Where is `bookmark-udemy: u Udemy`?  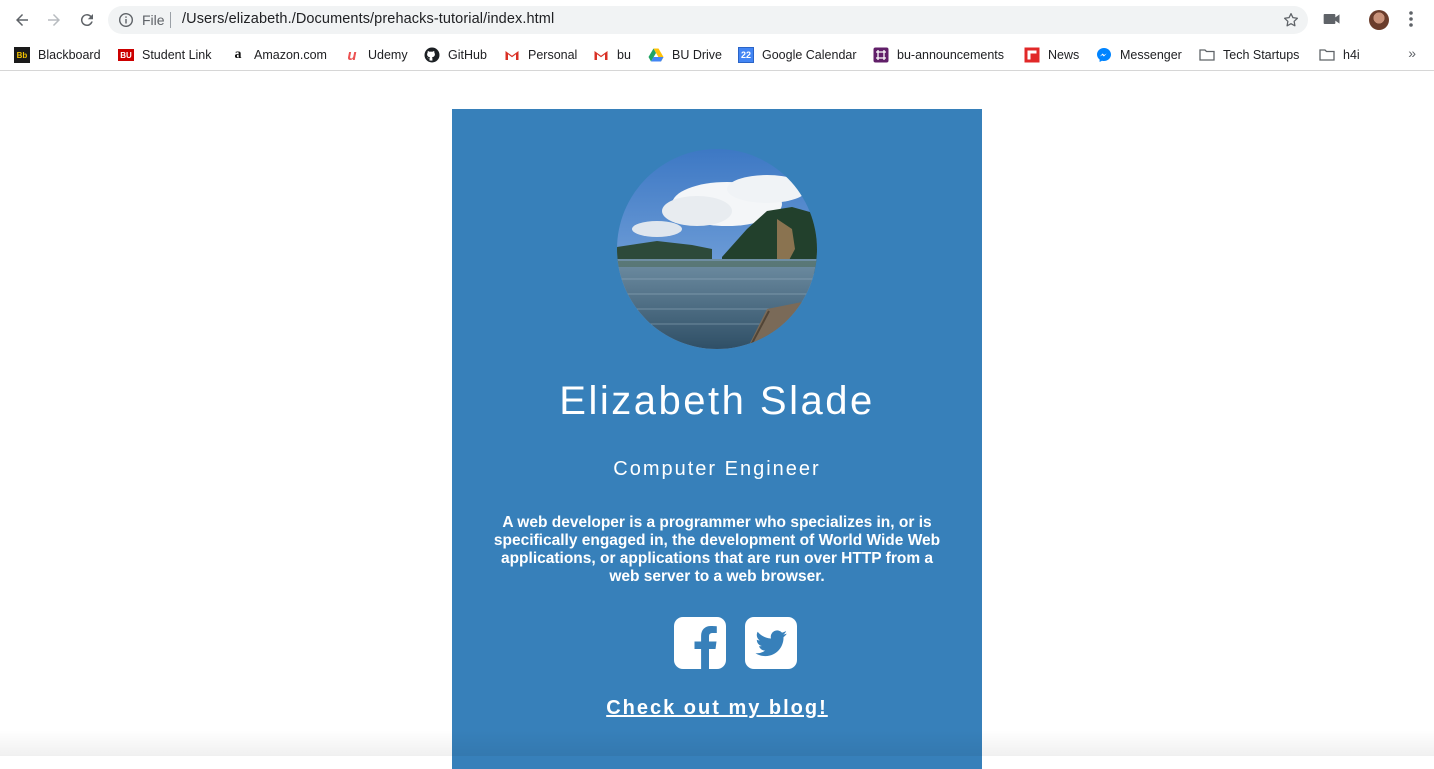 bookmark-udemy: u Udemy is located at coordinates (376, 55).